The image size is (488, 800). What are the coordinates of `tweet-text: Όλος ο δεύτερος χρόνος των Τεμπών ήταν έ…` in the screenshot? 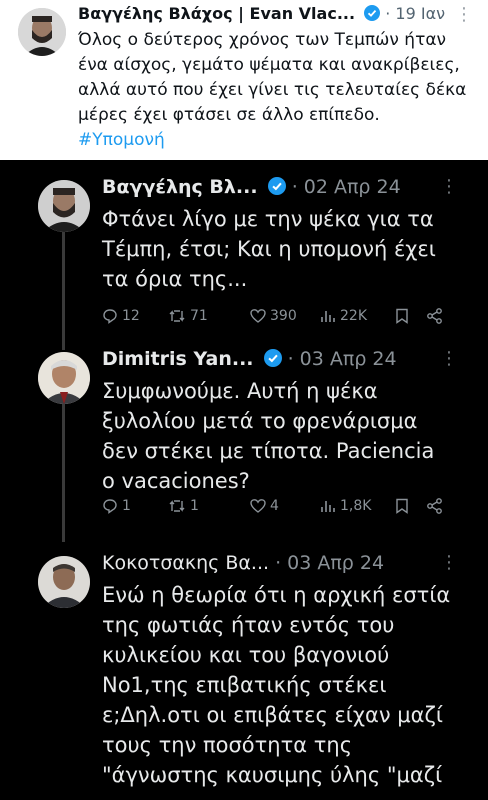 It's located at (278, 90).